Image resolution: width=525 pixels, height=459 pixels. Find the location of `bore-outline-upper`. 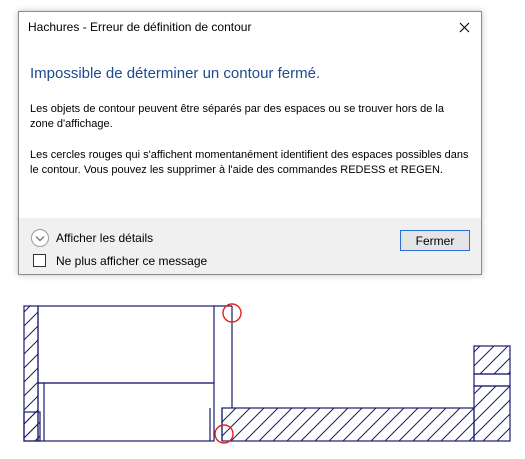

bore-outline-upper is located at coordinates (126, 344).